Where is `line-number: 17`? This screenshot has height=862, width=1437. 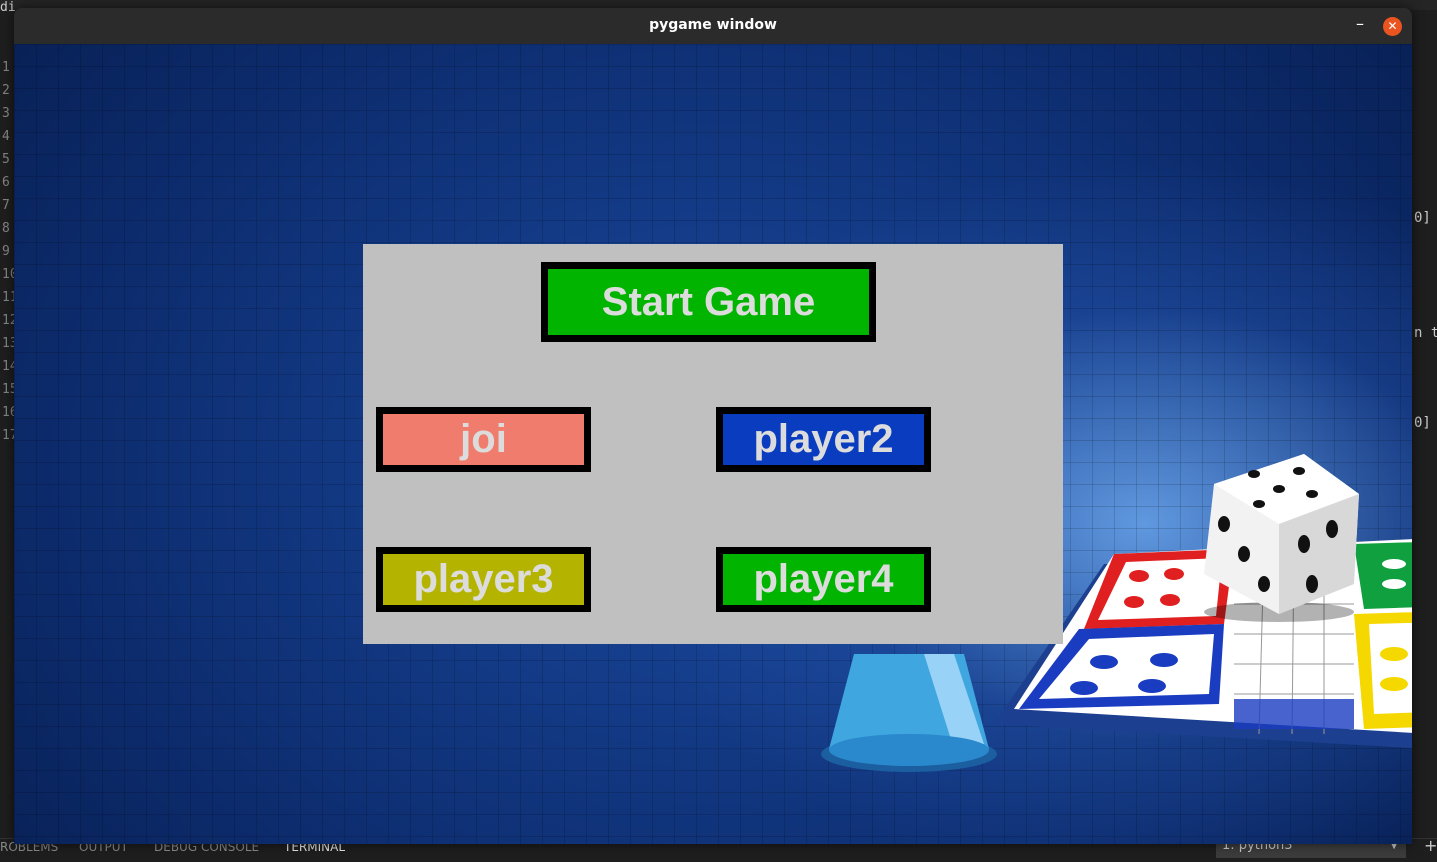 line-number: 17 is located at coordinates (8, 435).